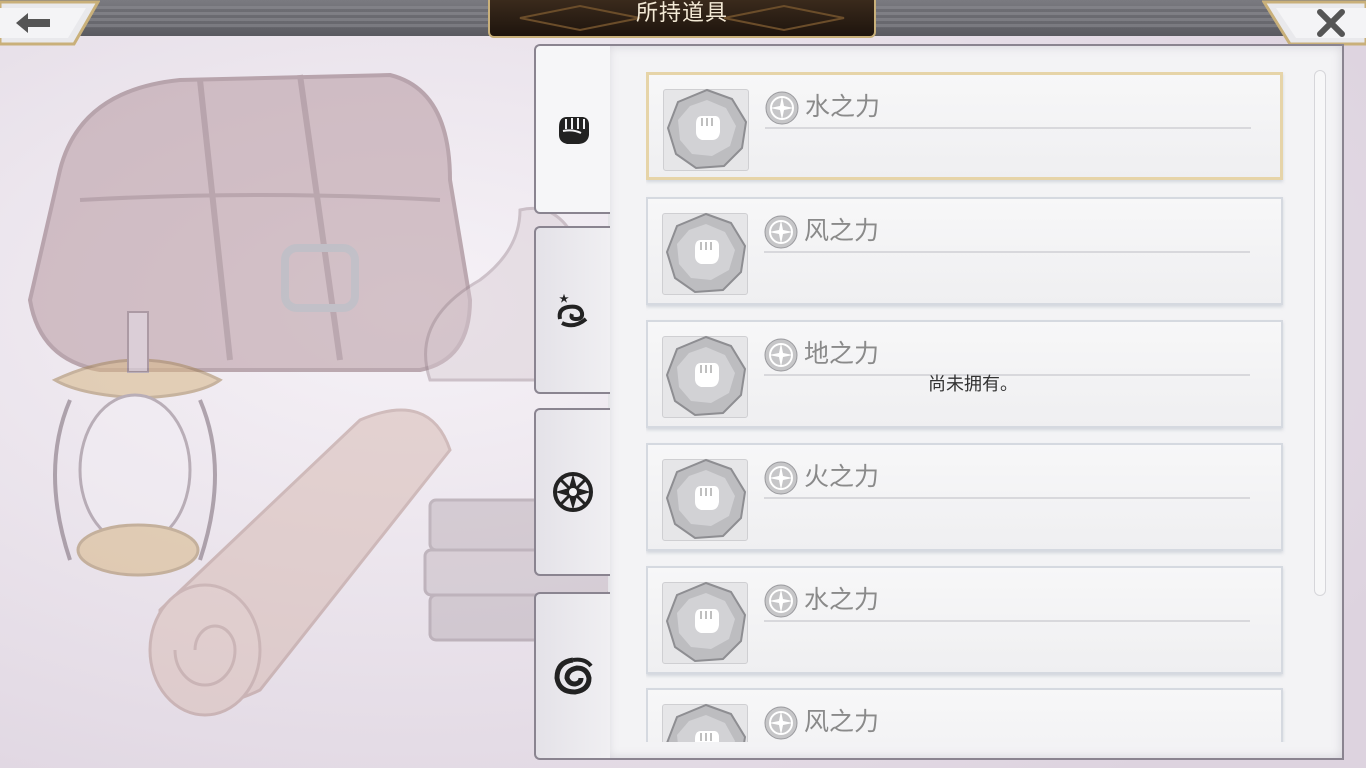 Image resolution: width=1366 pixels, height=768 pixels. I want to click on empty-message: 尚未拥有。, so click(973, 384).